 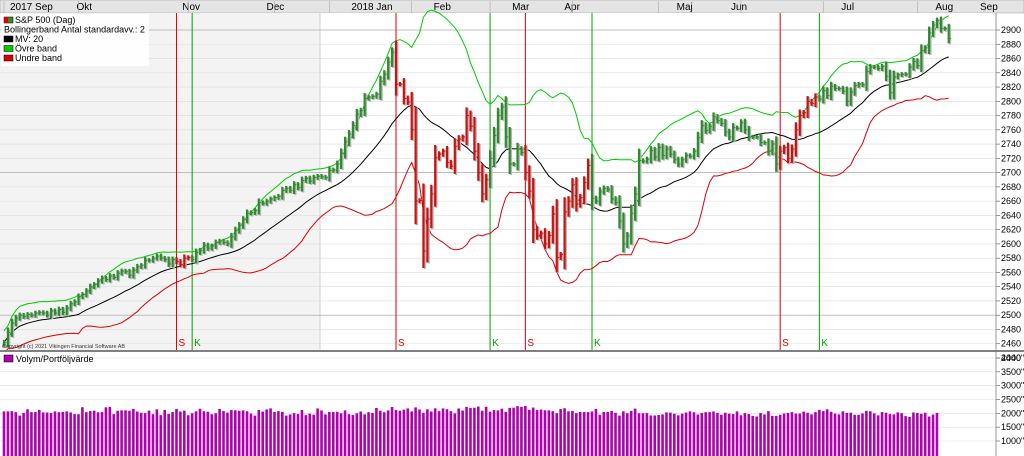 I want to click on month-label: Jun, so click(x=739, y=7).